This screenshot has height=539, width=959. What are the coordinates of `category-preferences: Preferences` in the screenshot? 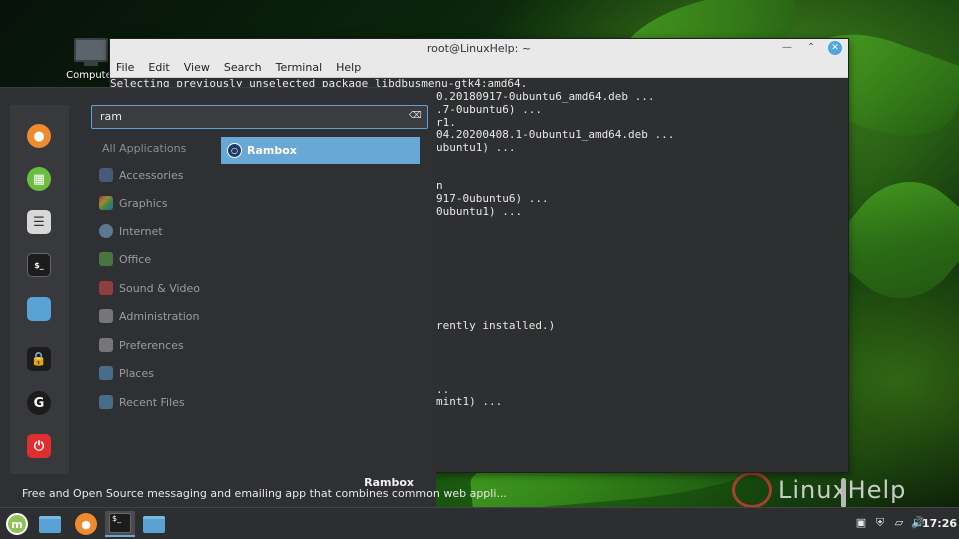 It's located at (141, 345).